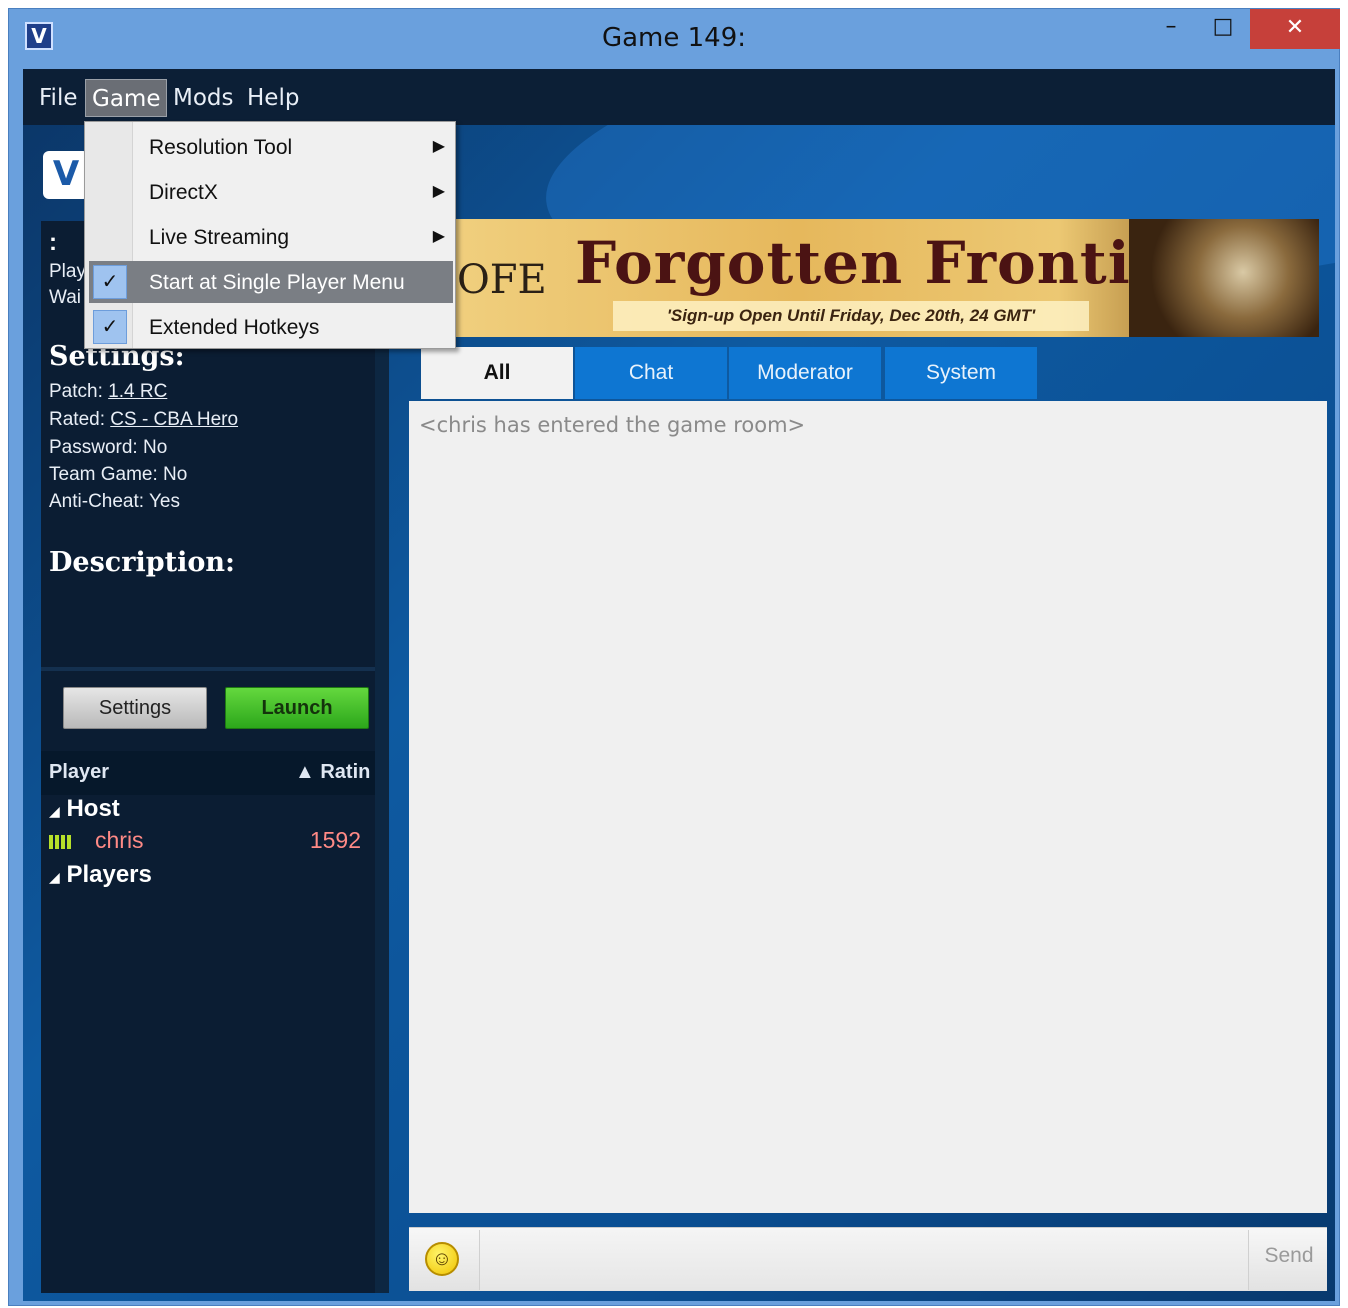 The width and height of the screenshot is (1348, 1308). I want to click on column-player: Player, so click(79, 772).